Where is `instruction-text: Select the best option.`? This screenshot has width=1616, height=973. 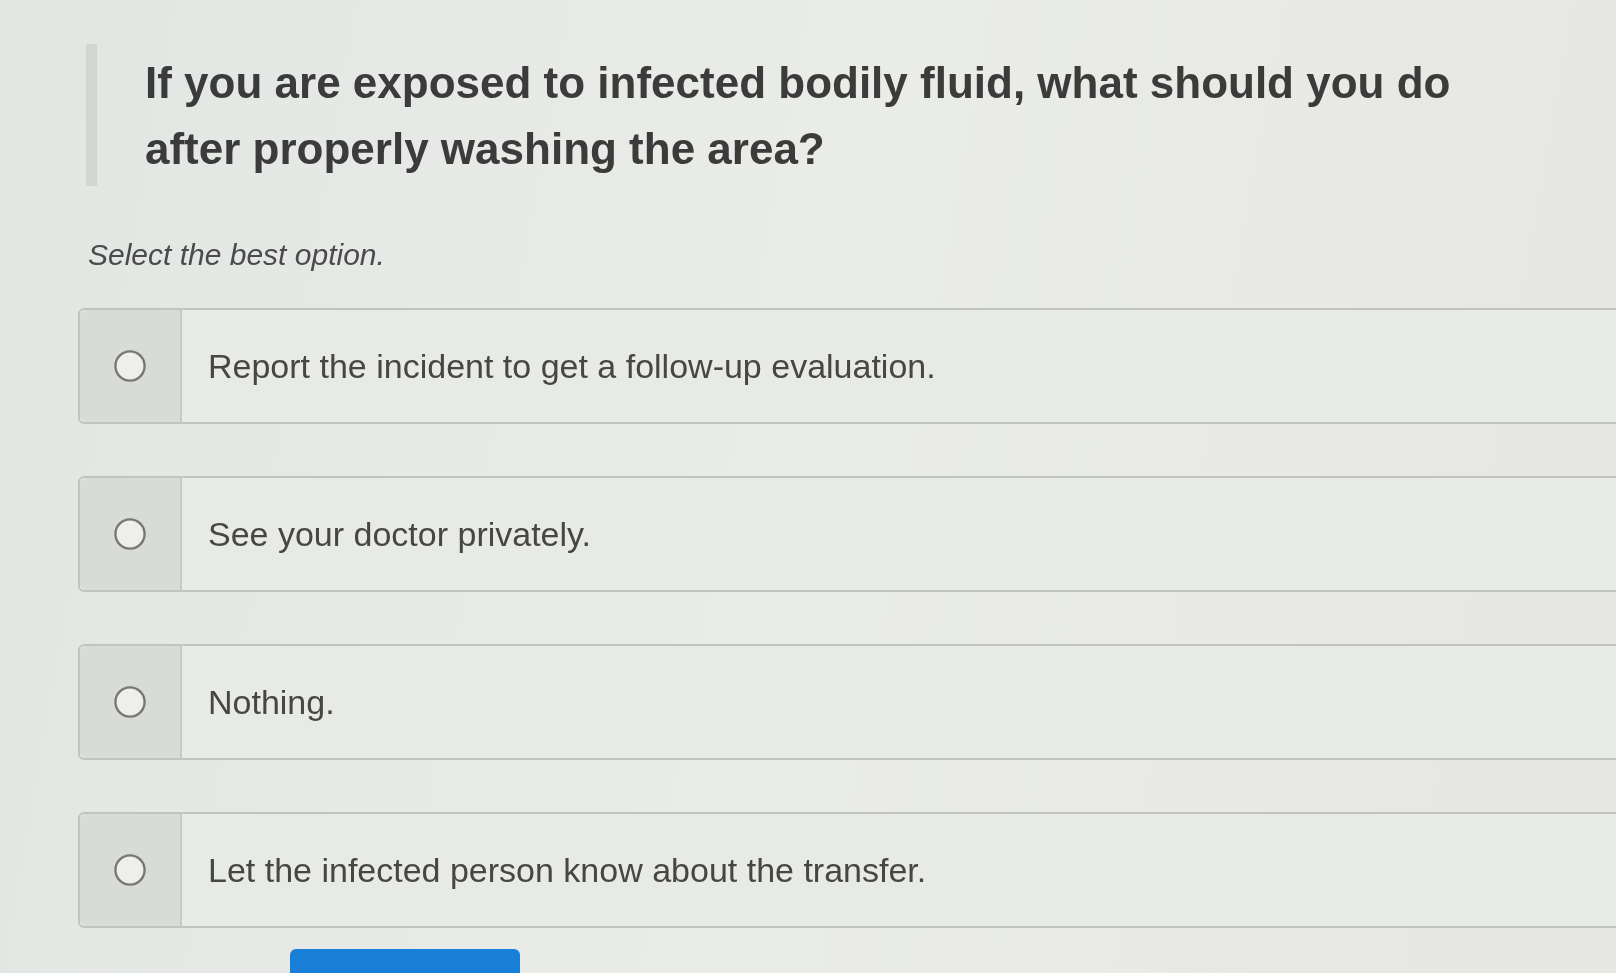
instruction-text: Select the best option. is located at coordinates (237, 255).